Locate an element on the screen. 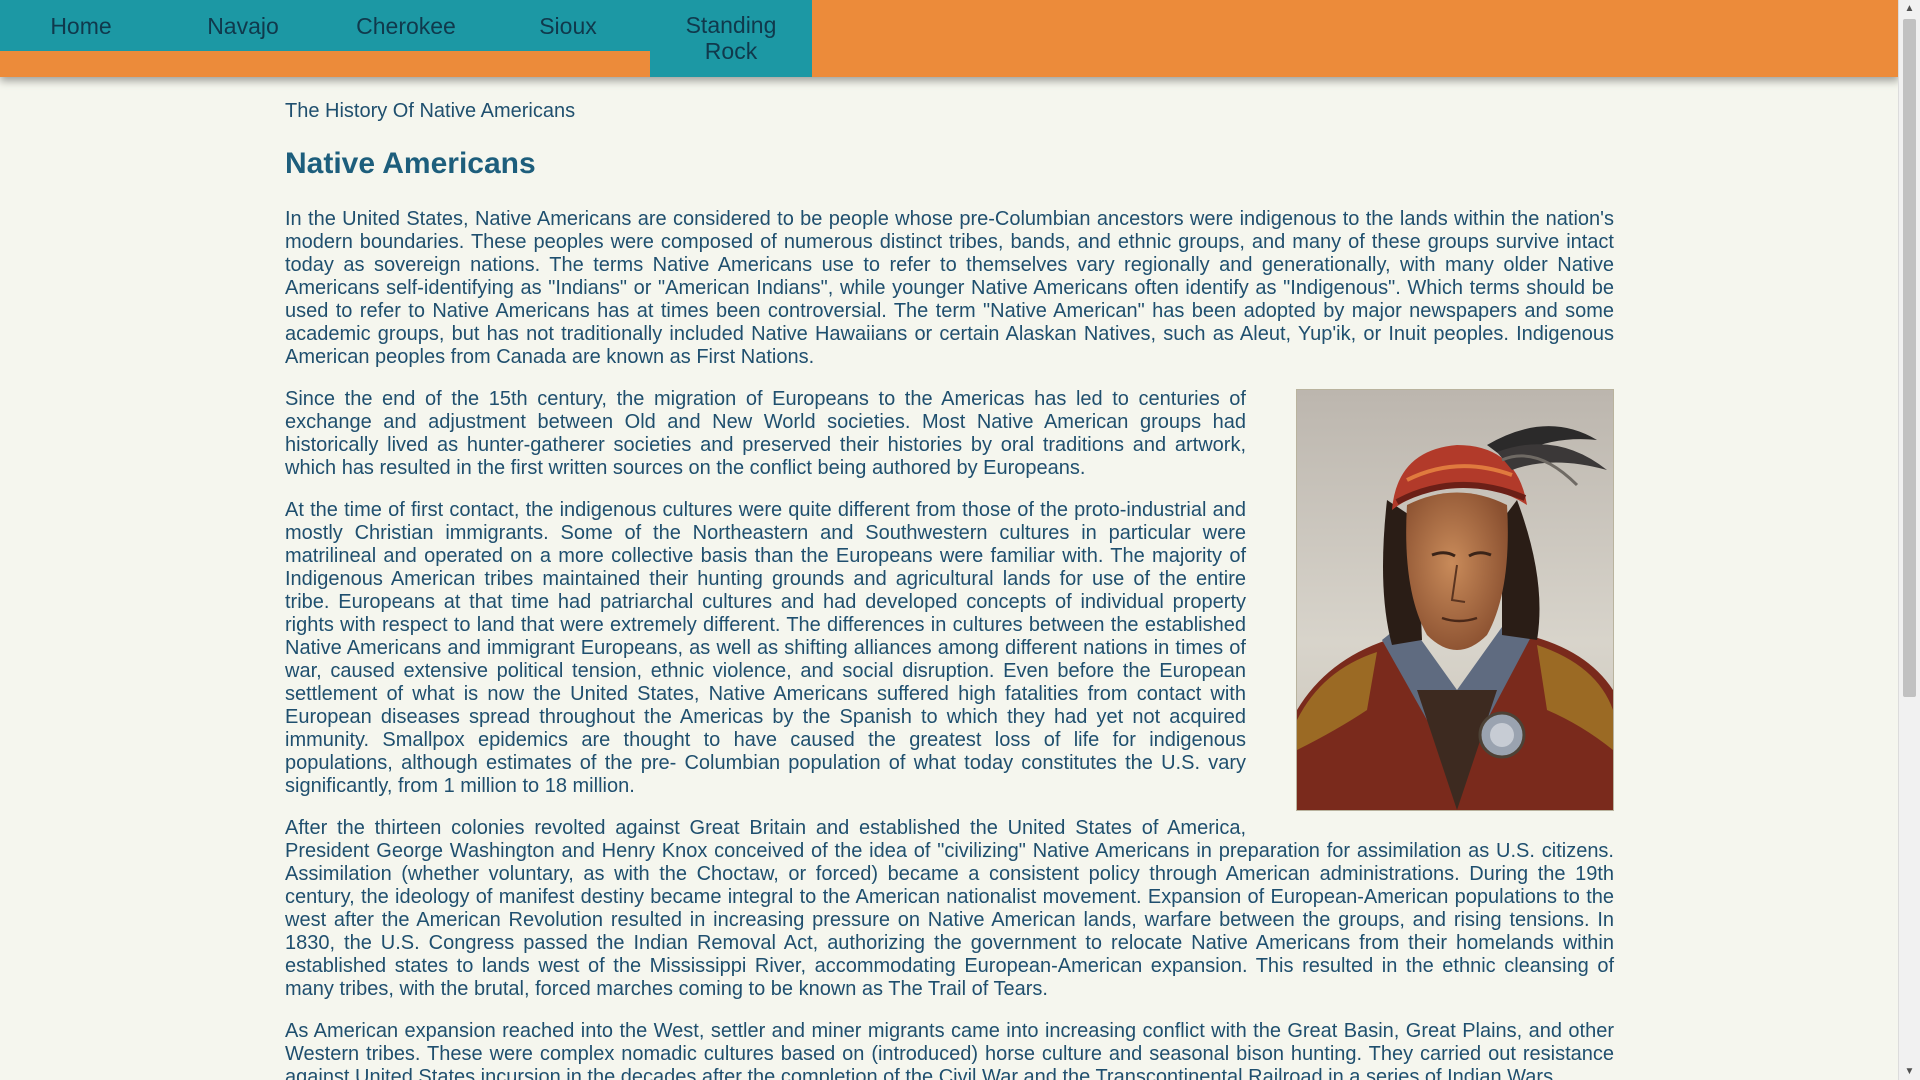  nav-item-label: Home is located at coordinates (81, 25).